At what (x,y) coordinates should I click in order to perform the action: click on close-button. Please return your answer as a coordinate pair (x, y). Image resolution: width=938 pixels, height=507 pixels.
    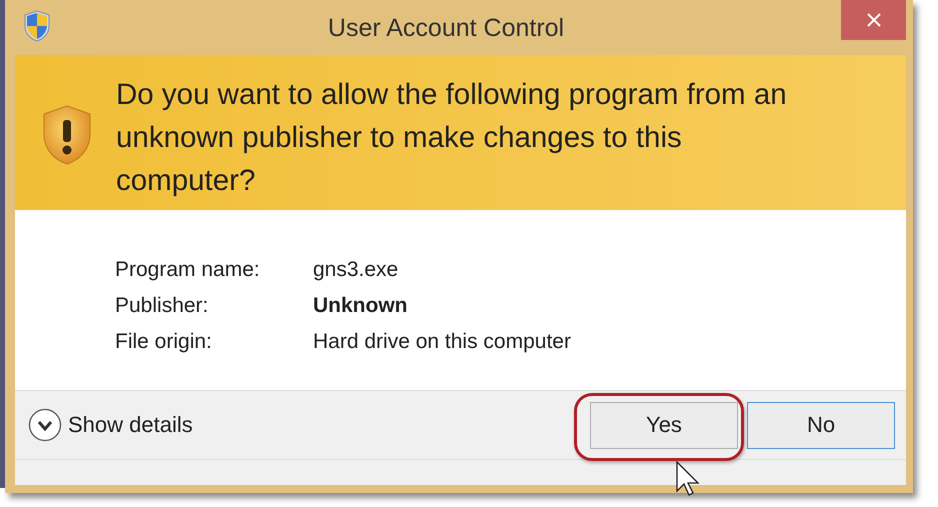
    Looking at the image, I should click on (873, 20).